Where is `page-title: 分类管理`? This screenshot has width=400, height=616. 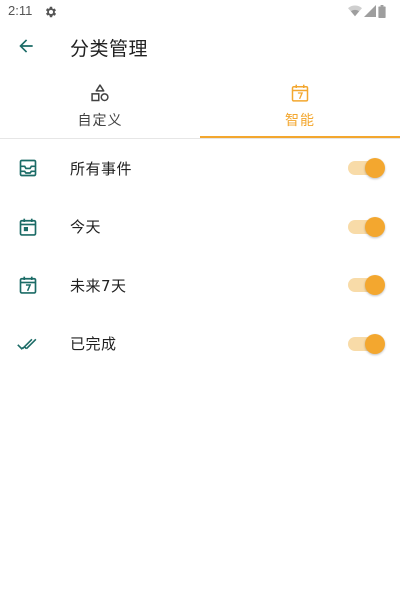
page-title: 分类管理 is located at coordinates (109, 49).